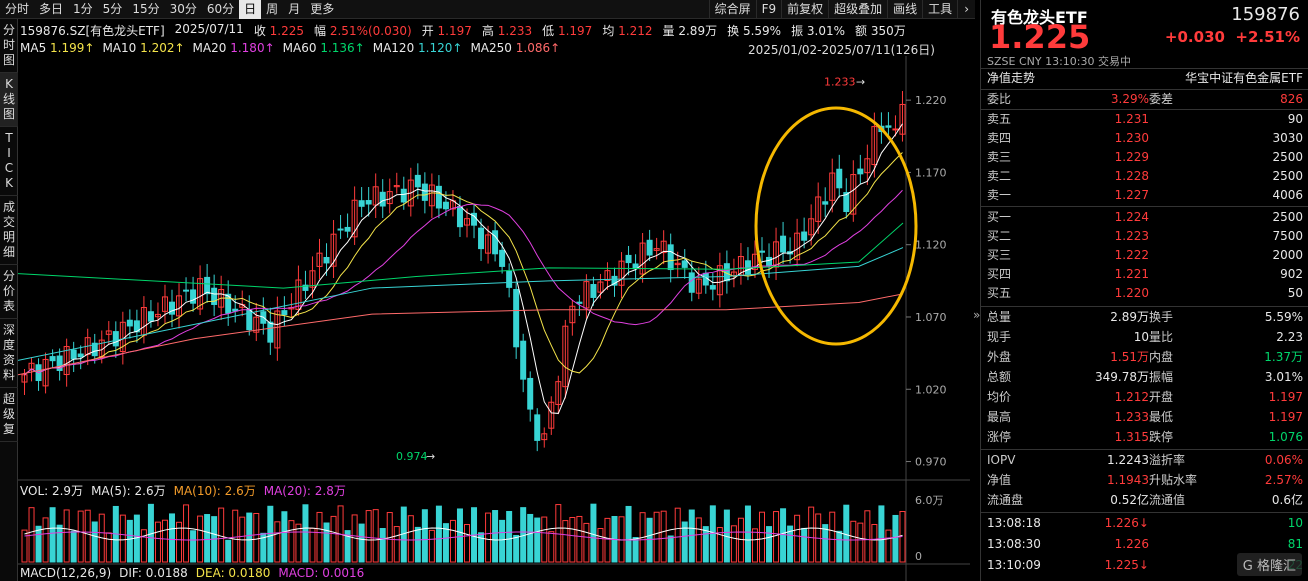  Describe the element at coordinates (220, 9) in the screenshot. I see `period-tab: 60分` at that location.